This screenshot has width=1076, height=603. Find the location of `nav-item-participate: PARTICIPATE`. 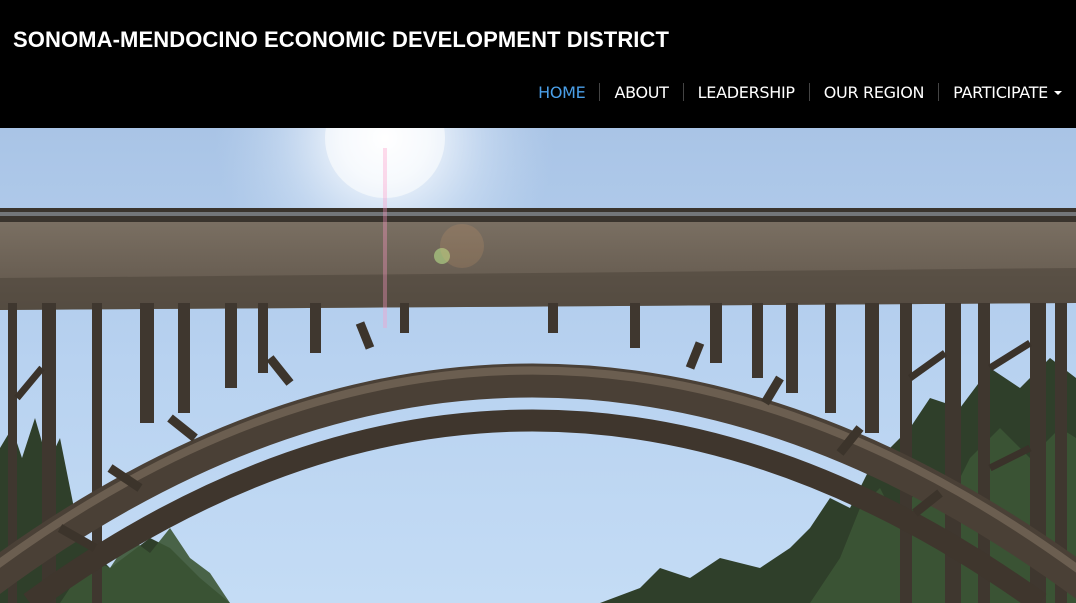

nav-item-participate: PARTICIPATE is located at coordinates (1007, 92).